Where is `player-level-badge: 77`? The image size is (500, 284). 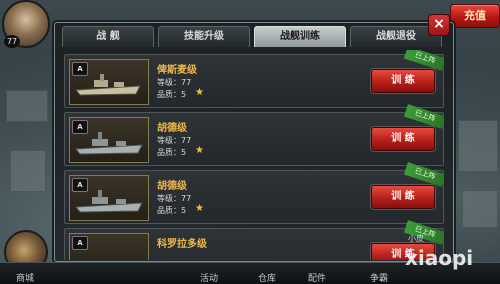
player-level-badge: 77 is located at coordinates (12, 41).